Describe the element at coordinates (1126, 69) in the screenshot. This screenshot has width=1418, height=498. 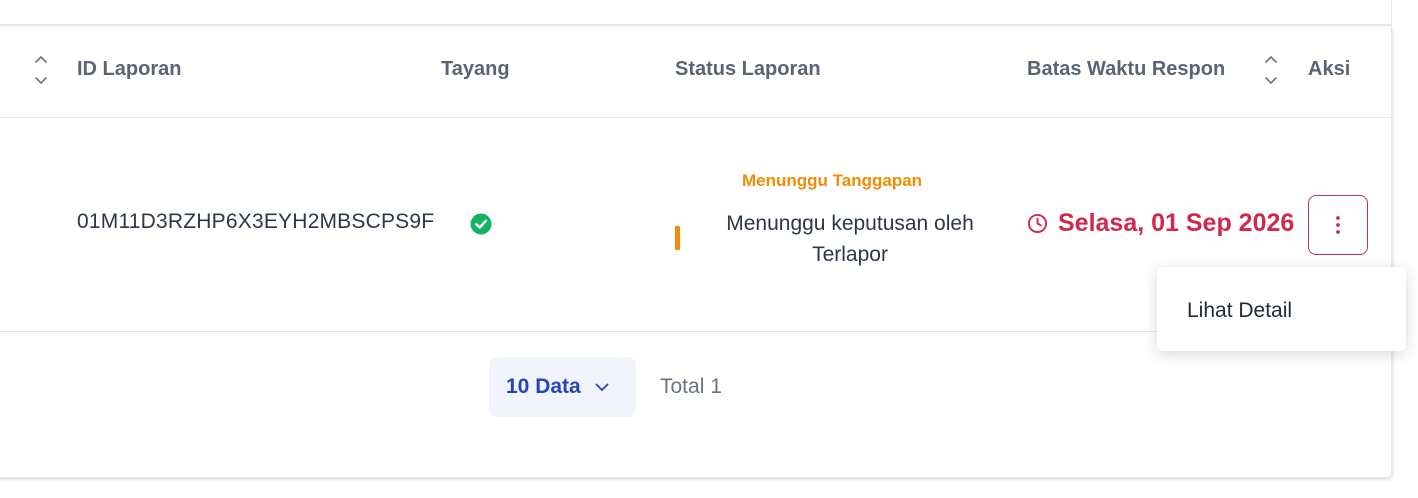
I see `column-header-deadline: Batas Waktu Respon` at that location.